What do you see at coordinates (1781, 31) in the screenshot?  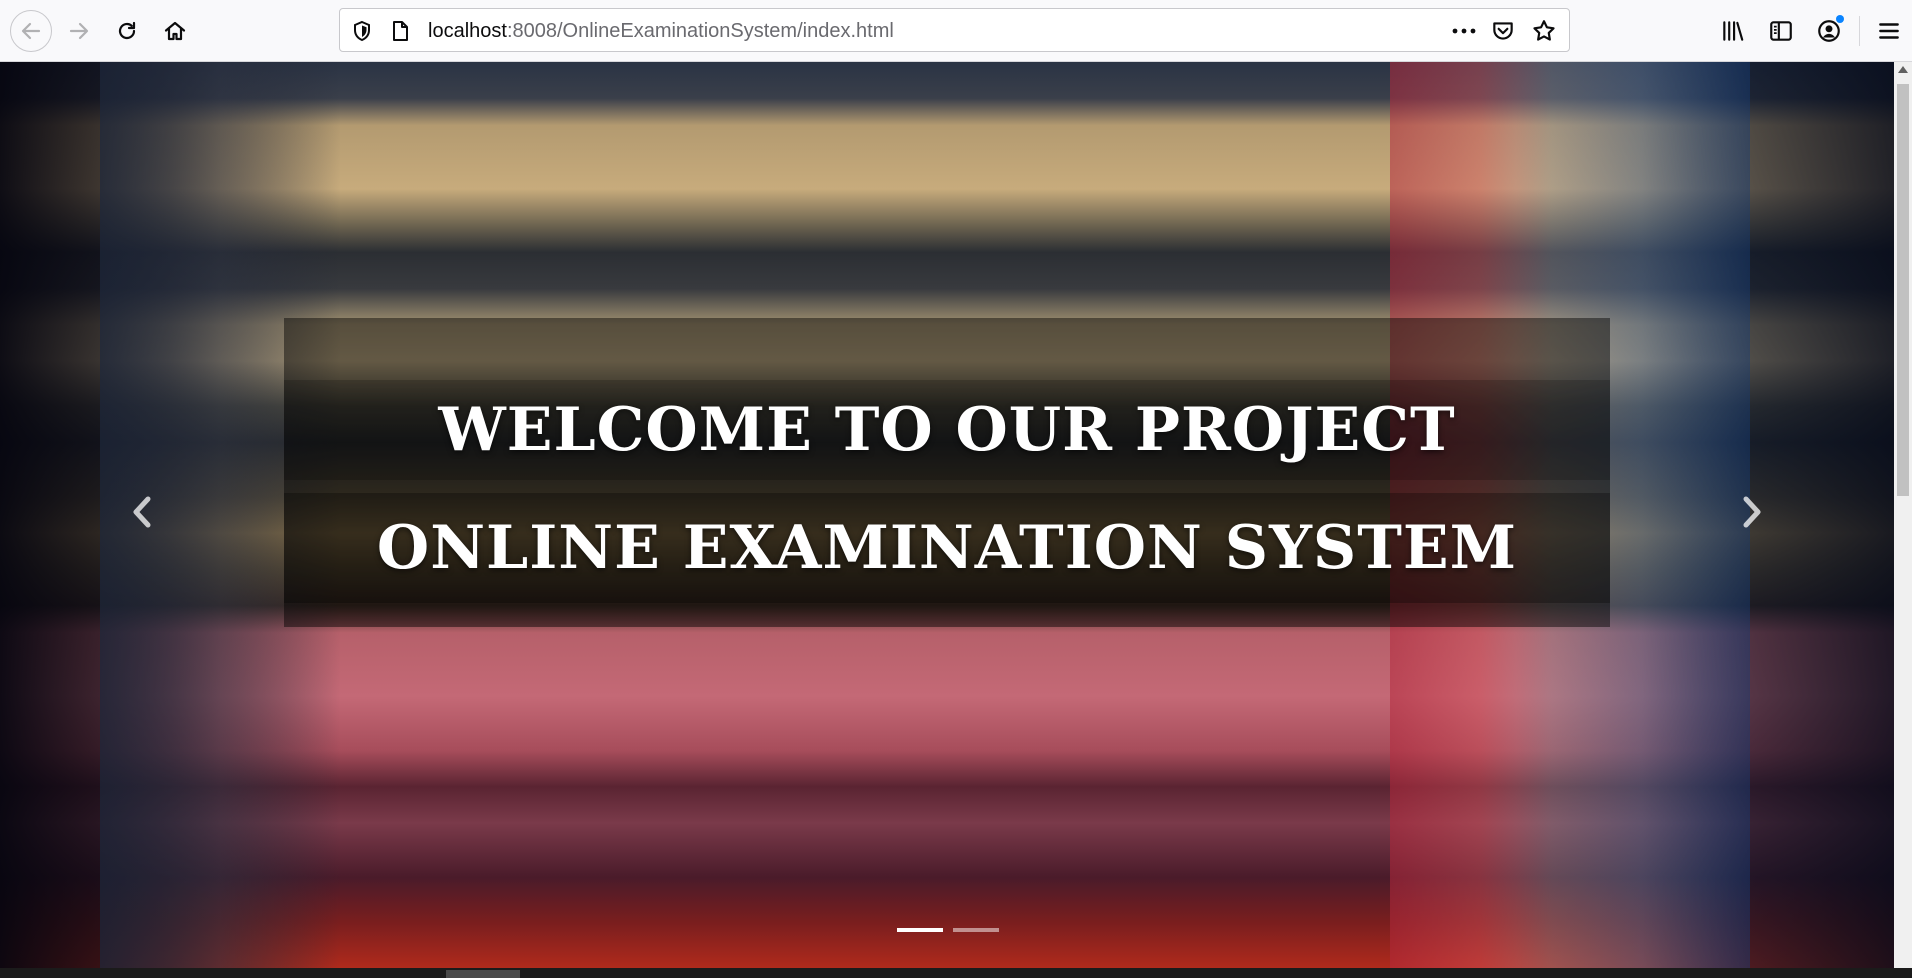 I see `sidebar-icon` at bounding box center [1781, 31].